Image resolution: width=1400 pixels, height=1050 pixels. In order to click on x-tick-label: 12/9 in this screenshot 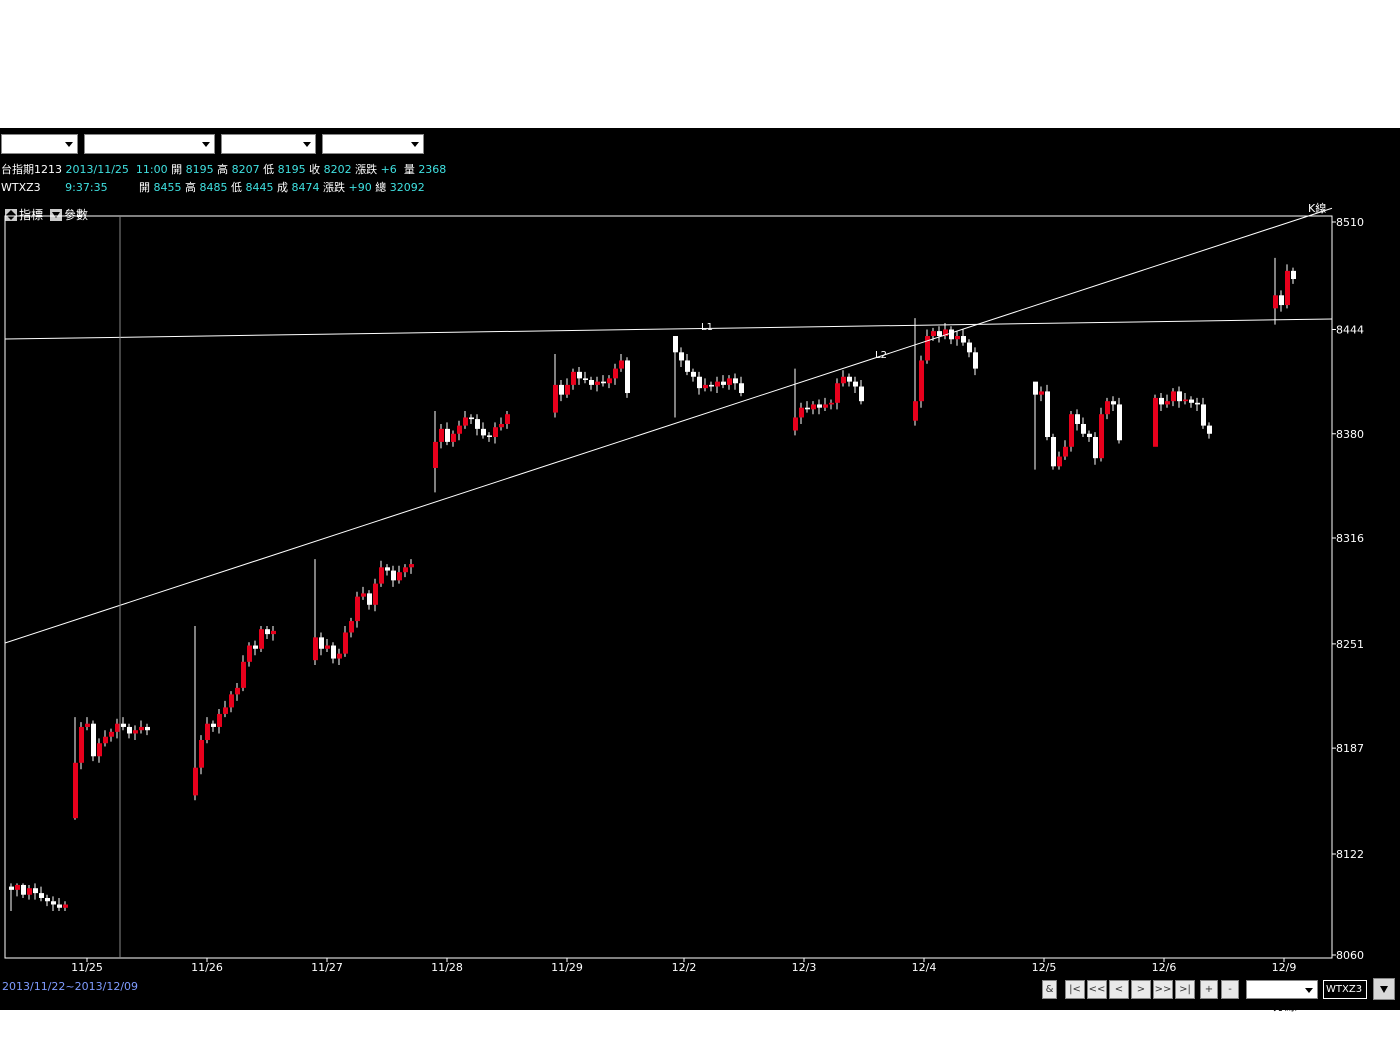, I will do `click(1284, 967)`.